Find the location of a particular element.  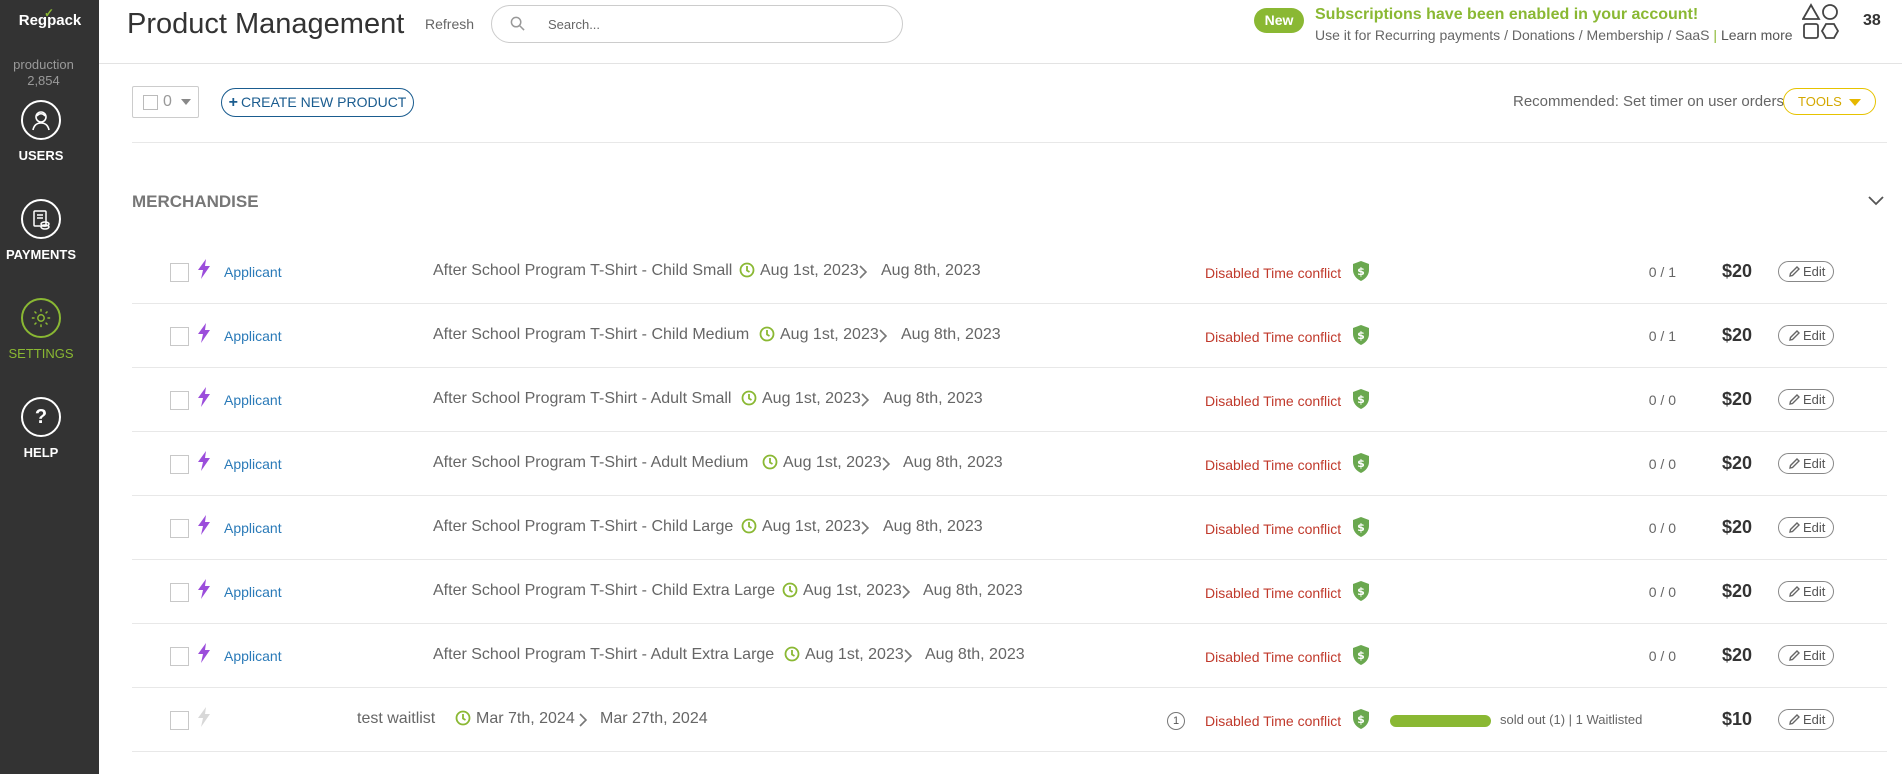

sidebar-item-help: ? HELP is located at coordinates (41, 428).